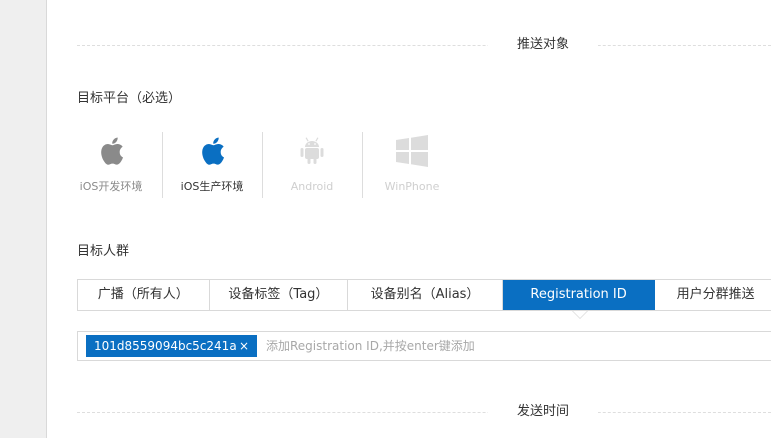 Image resolution: width=771 pixels, height=438 pixels. I want to click on platform-android: Android, so click(312, 165).